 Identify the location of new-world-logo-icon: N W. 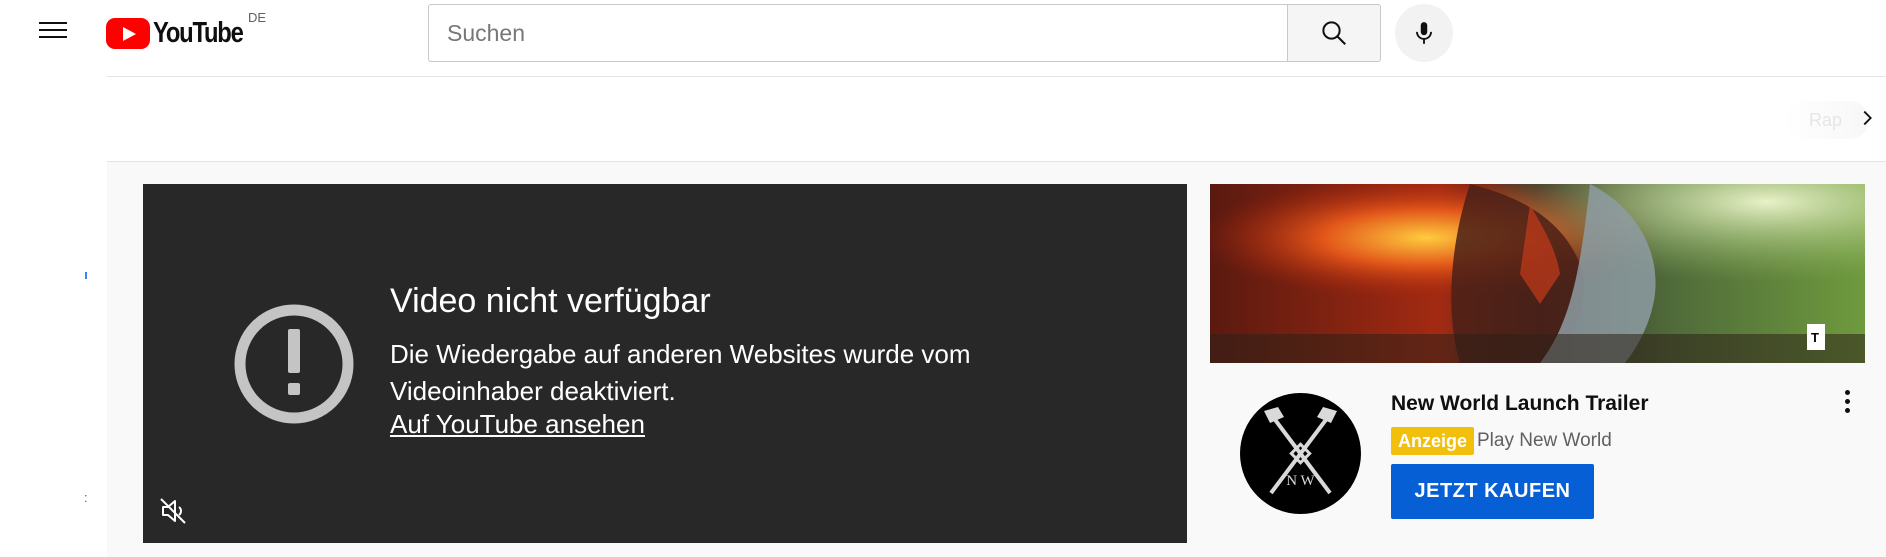
(1300, 453).